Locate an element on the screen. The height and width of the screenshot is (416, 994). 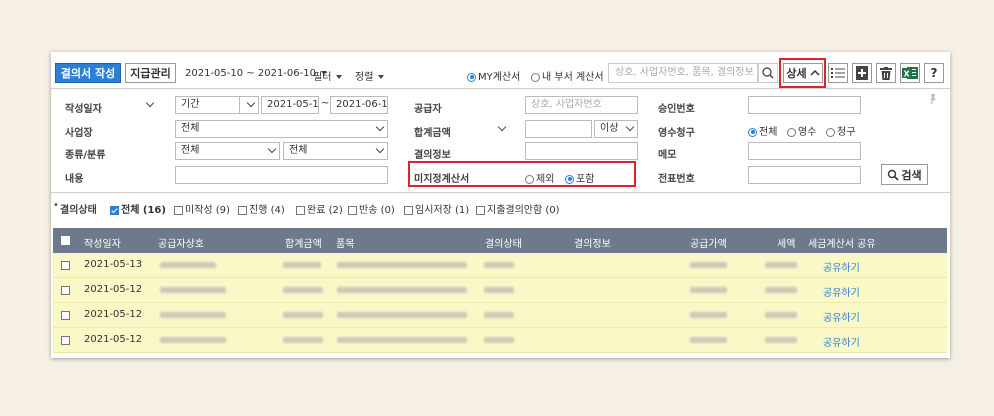
delete-button is located at coordinates (886, 73).